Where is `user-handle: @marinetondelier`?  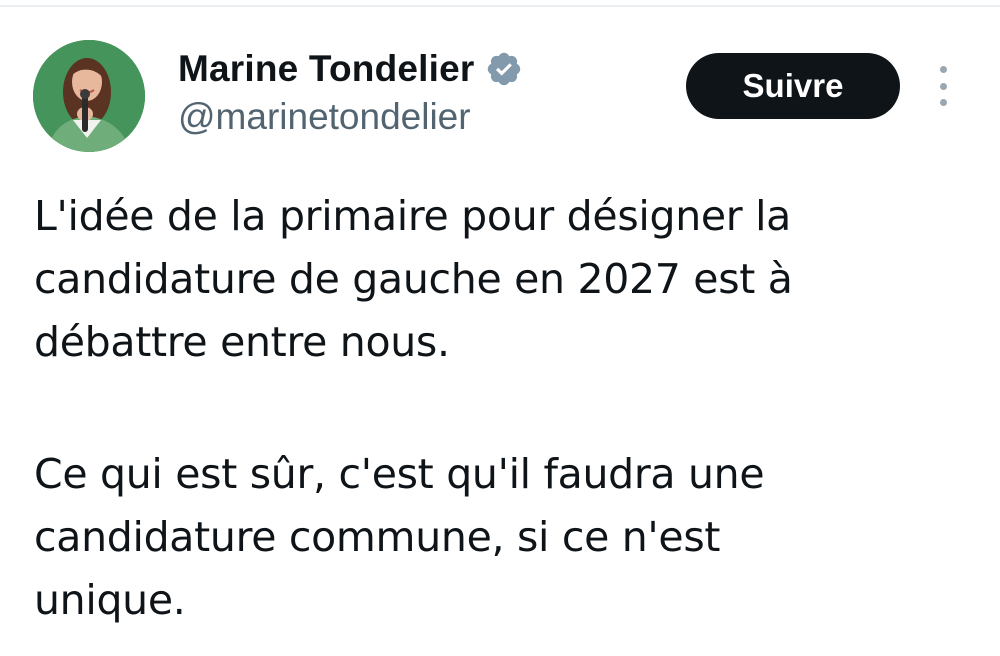 user-handle: @marinetondelier is located at coordinates (324, 117).